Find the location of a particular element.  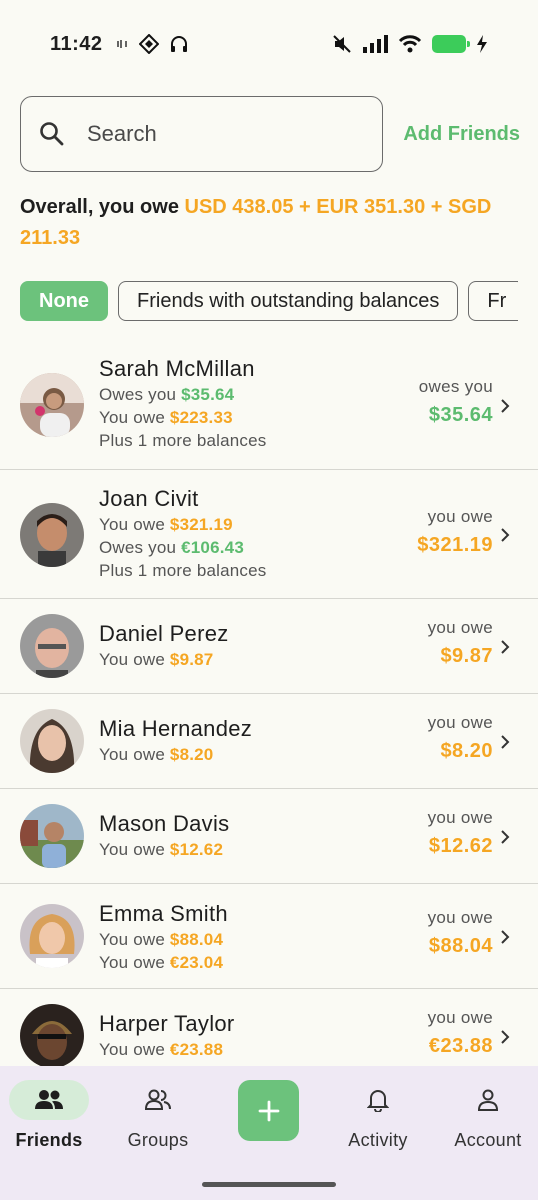

nav-activity: Activity is located at coordinates (378, 1115).